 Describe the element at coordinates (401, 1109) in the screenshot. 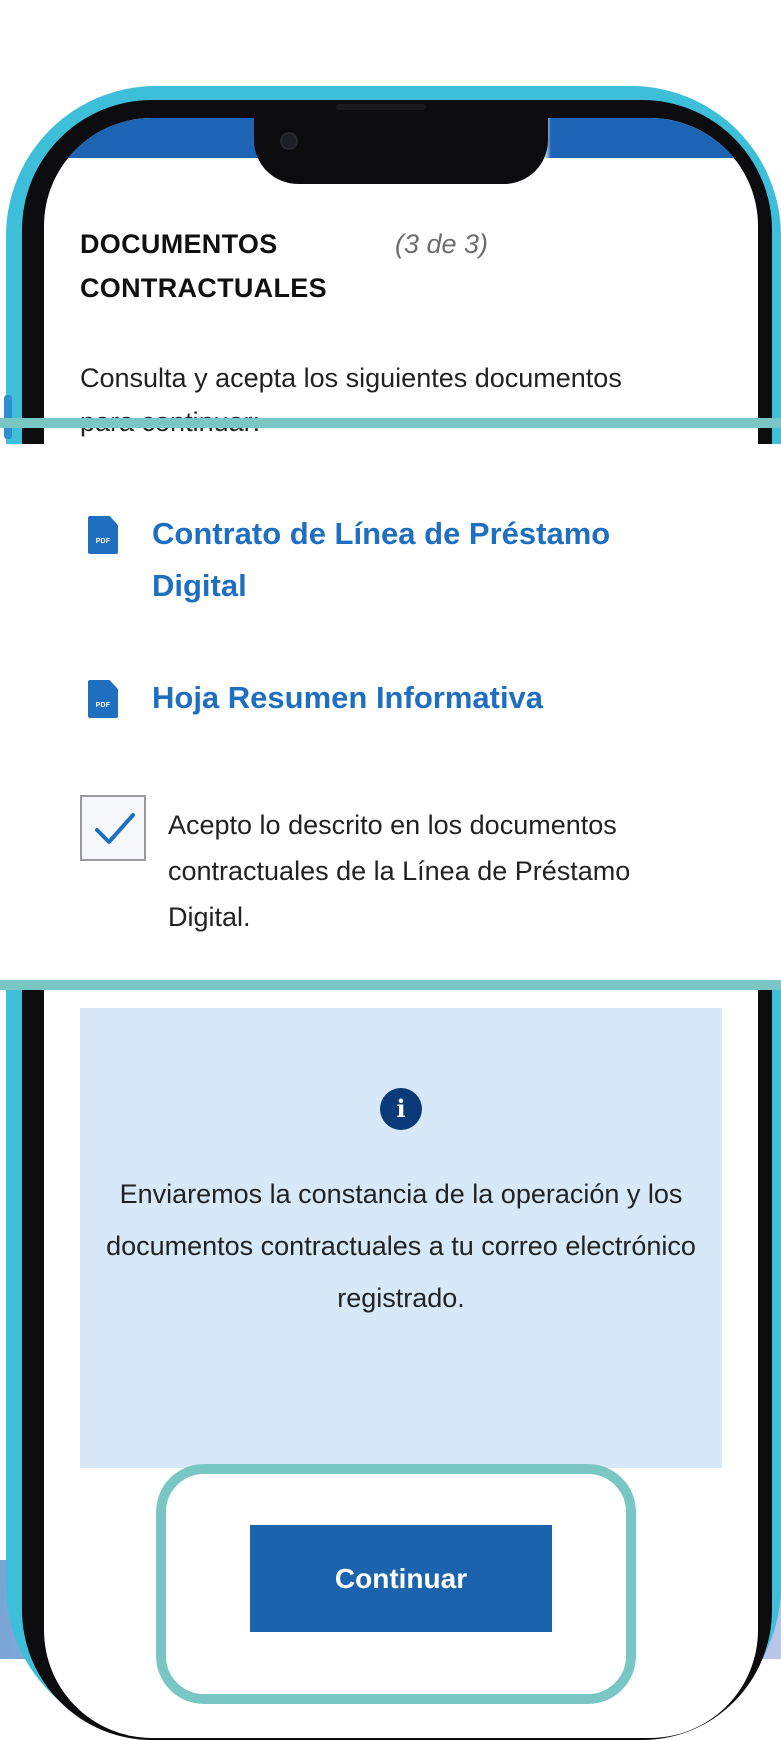

I see `info-icon: i` at that location.